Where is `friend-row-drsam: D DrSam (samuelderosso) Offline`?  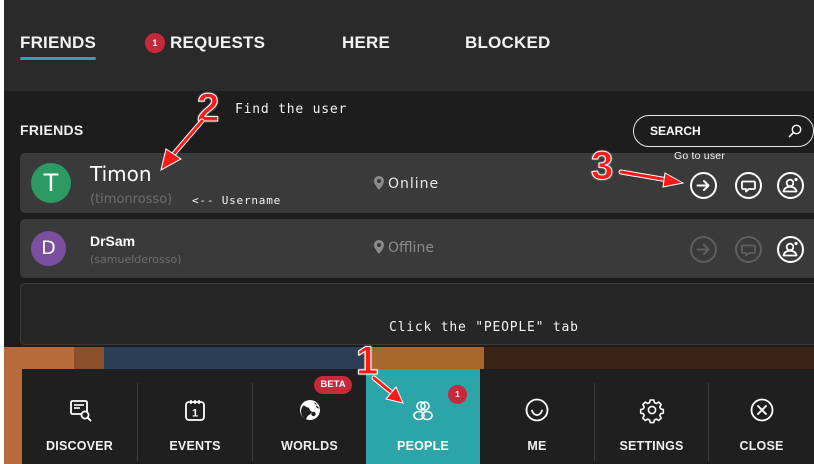 friend-row-drsam: D DrSam (samuelderosso) Offline is located at coordinates (417, 248).